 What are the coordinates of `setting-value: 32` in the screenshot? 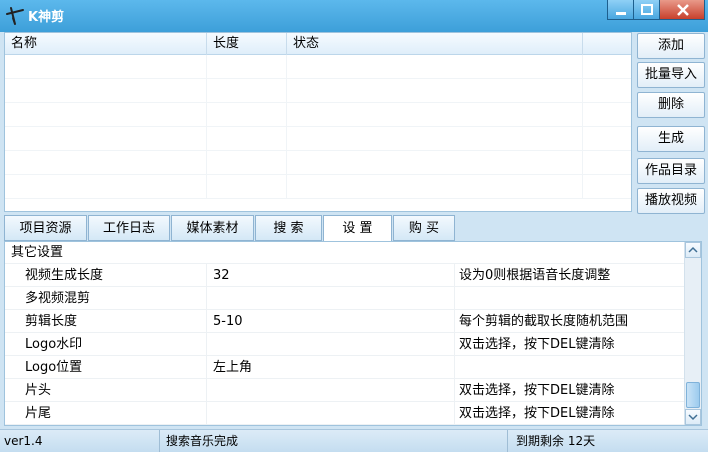 It's located at (331, 275).